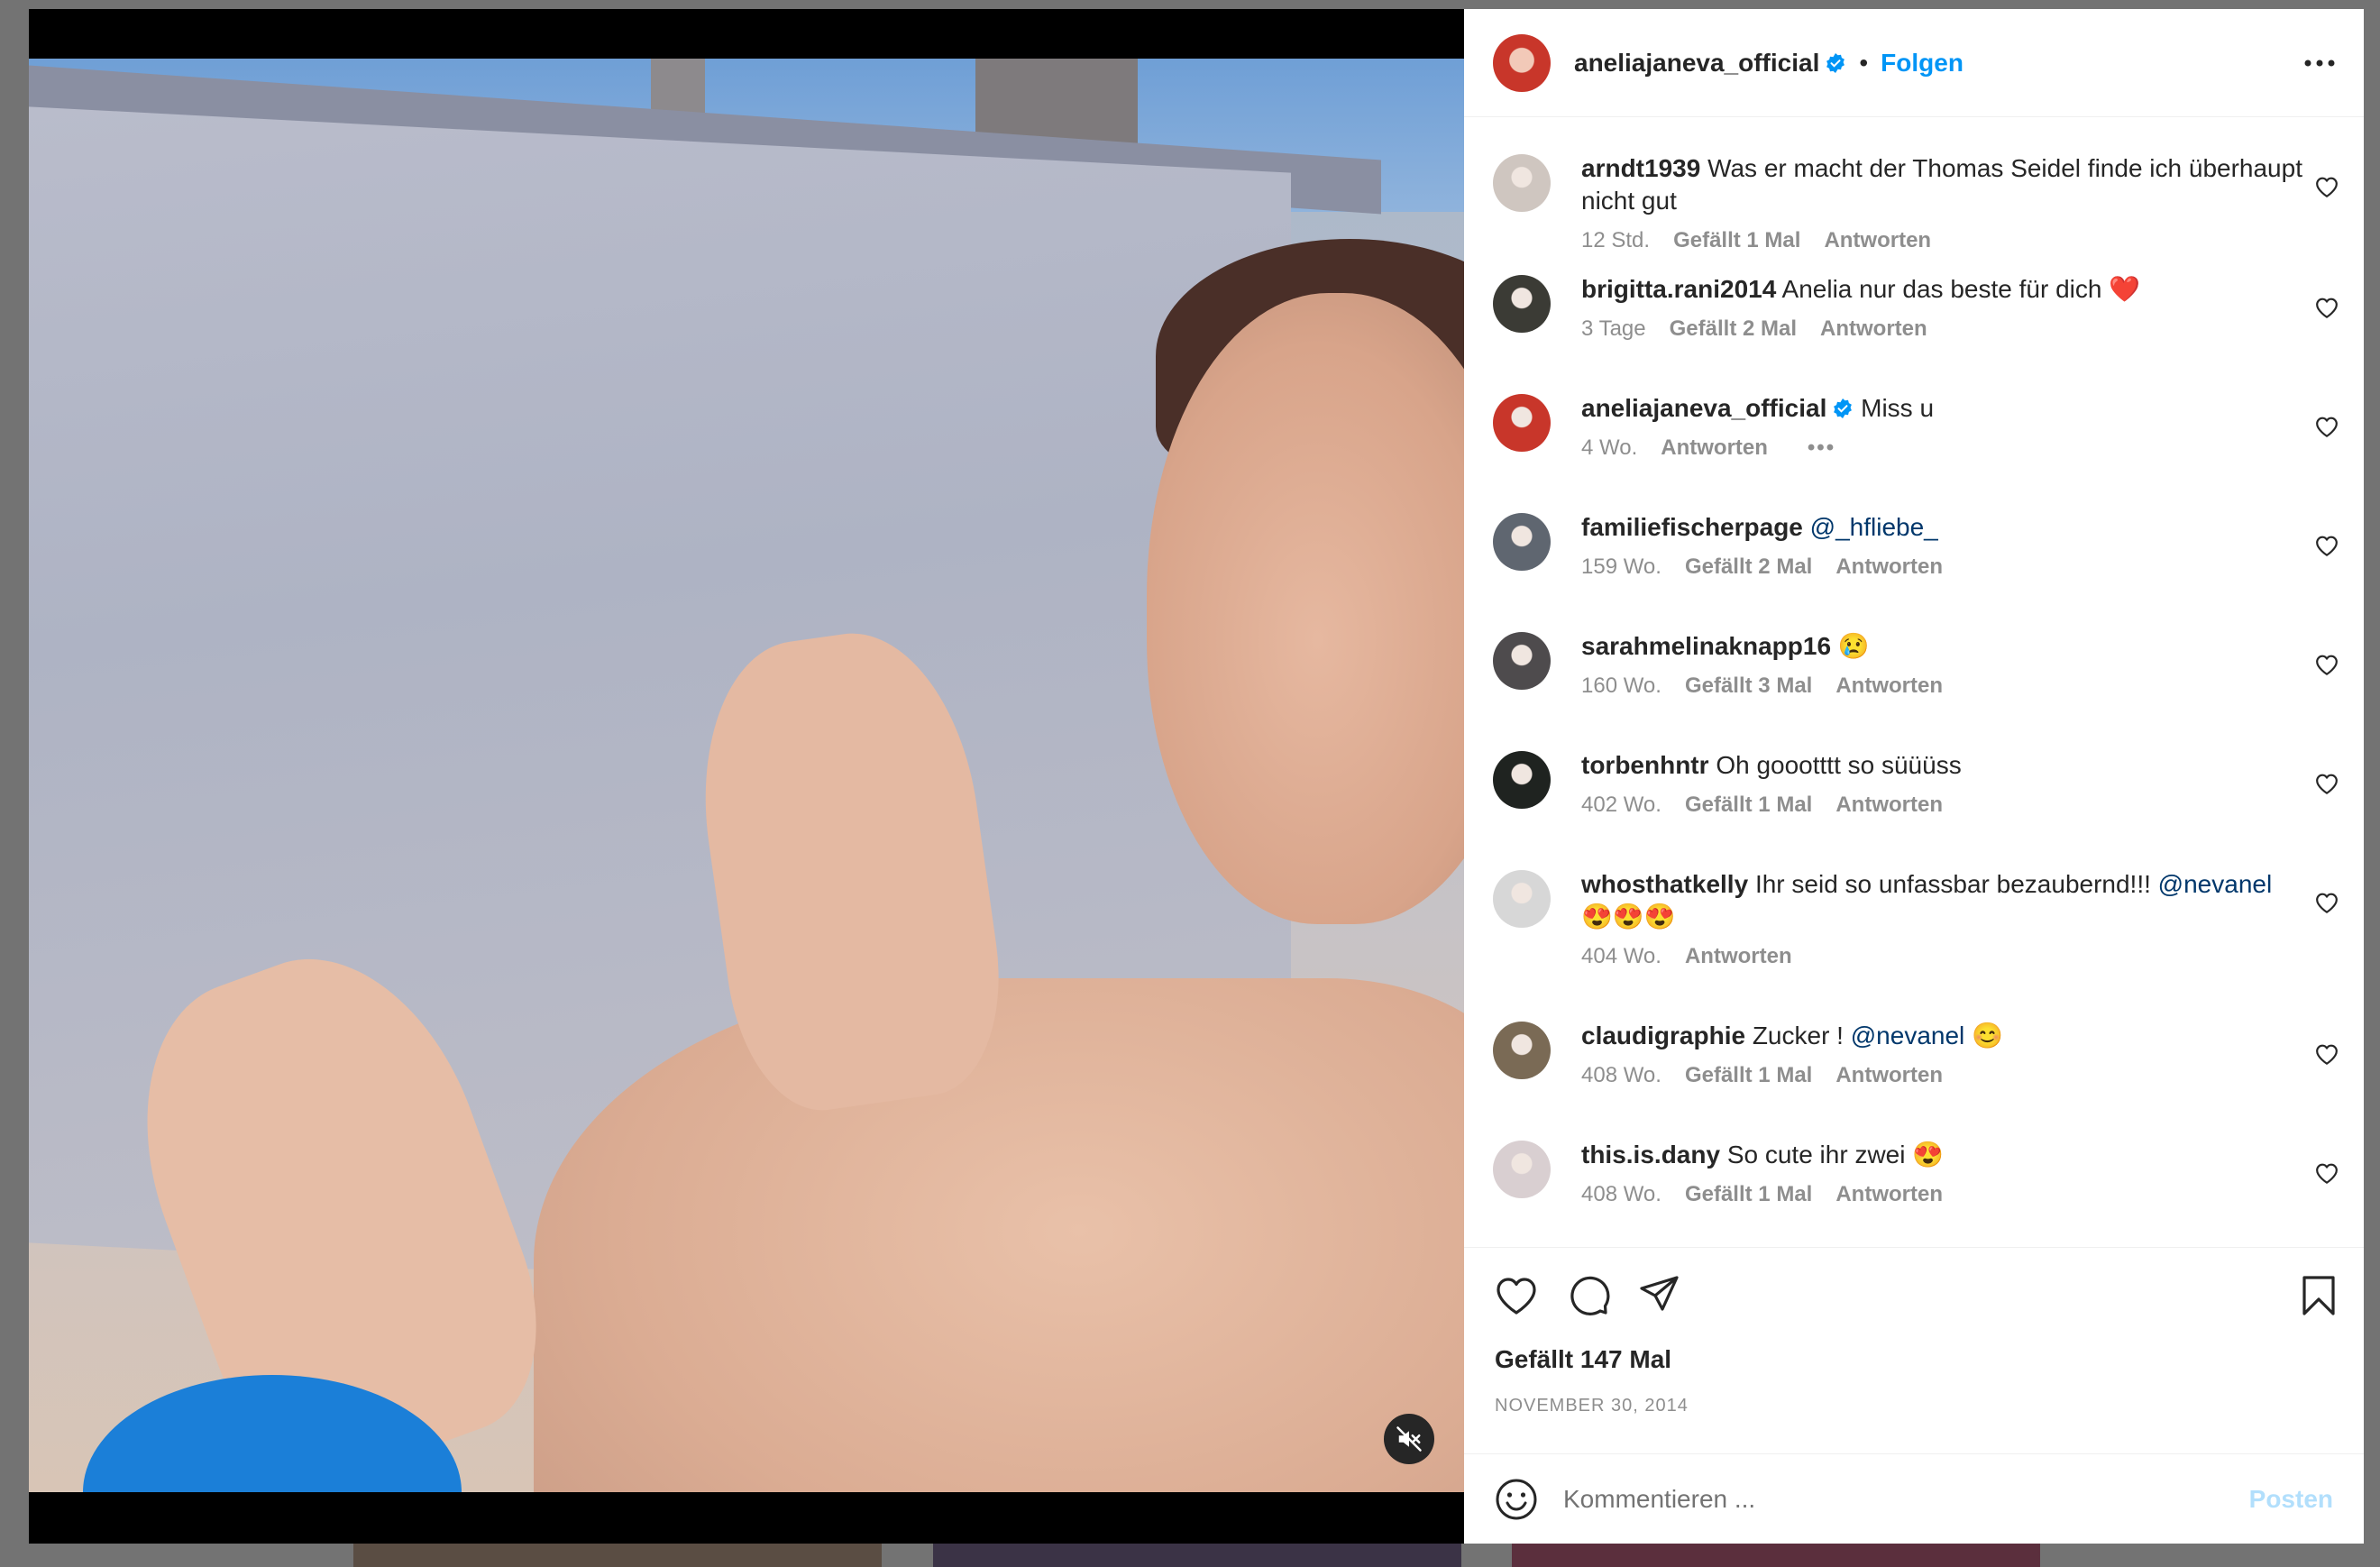 This screenshot has width=2380, height=1567. What do you see at coordinates (1914, 1247) in the screenshot?
I see `action-bar` at bounding box center [1914, 1247].